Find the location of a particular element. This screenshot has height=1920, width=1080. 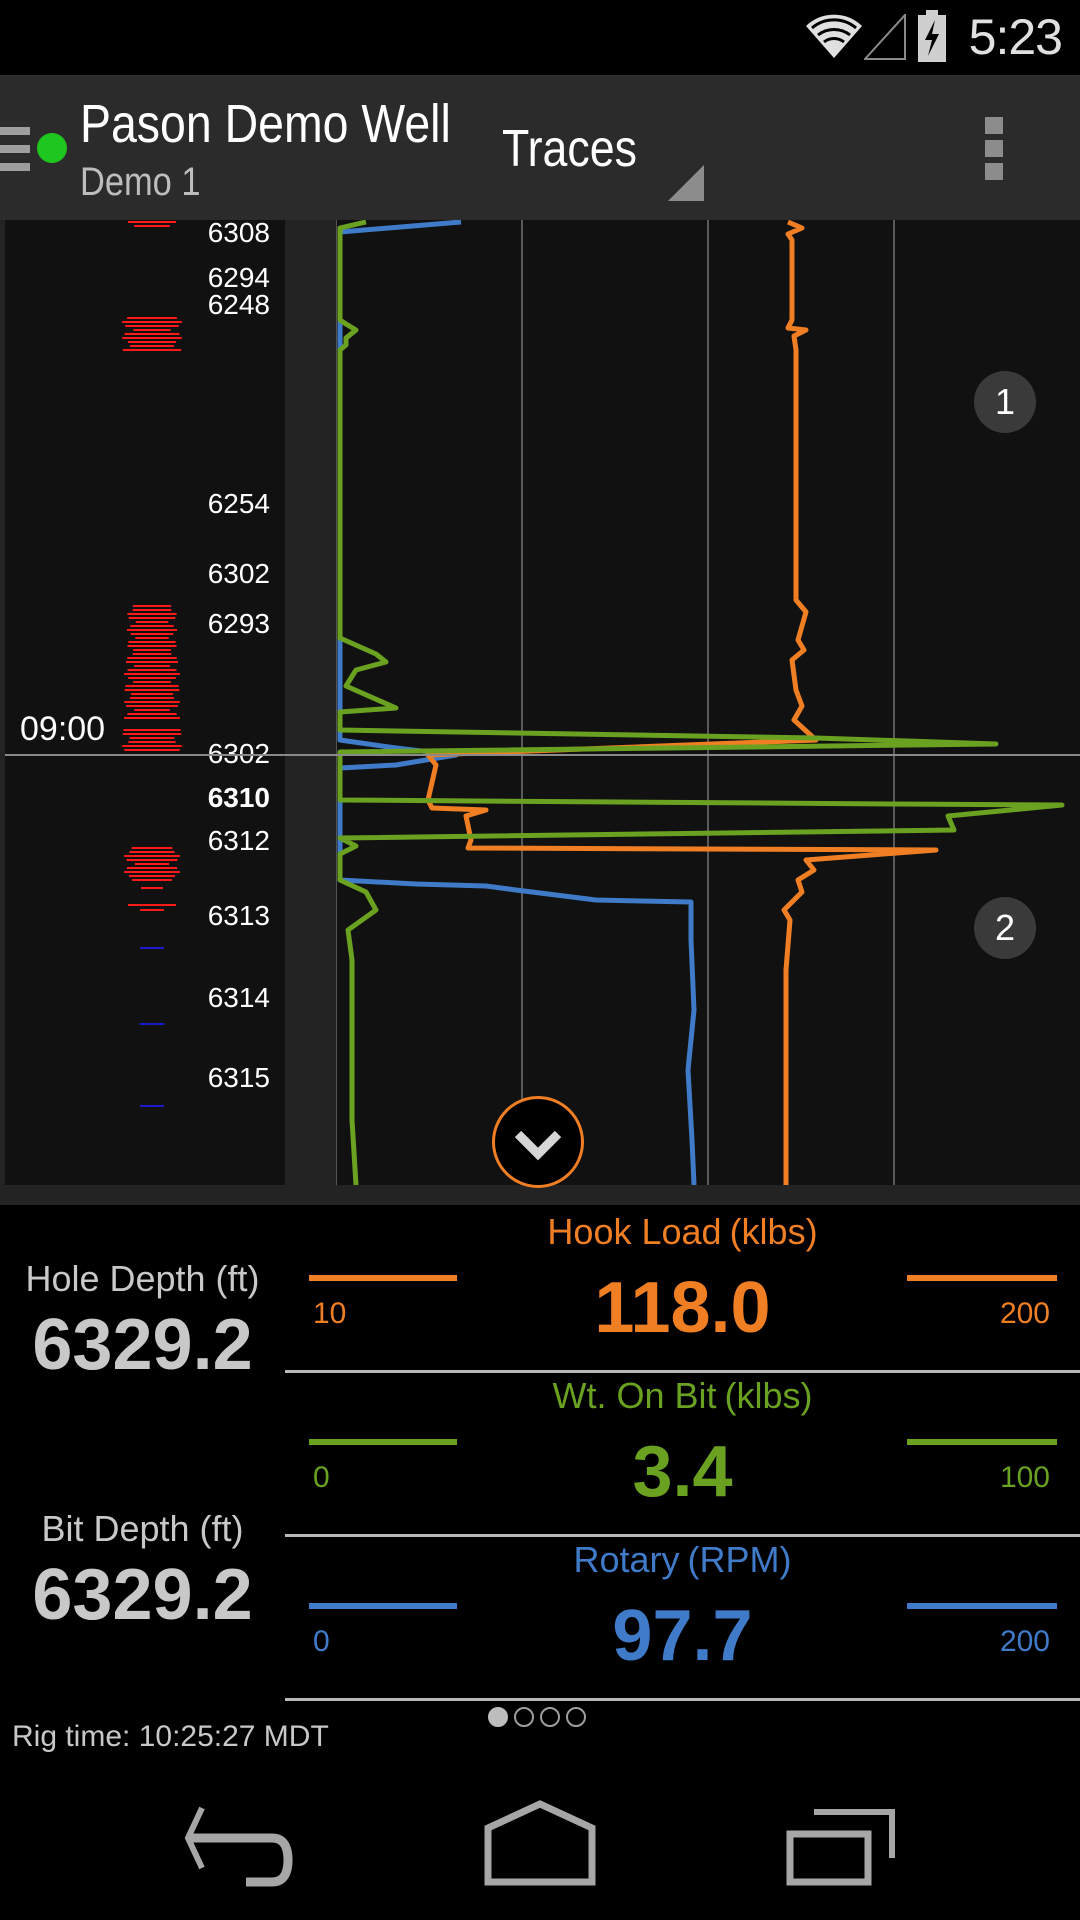

status-bar: 5:23 is located at coordinates (540, 37).